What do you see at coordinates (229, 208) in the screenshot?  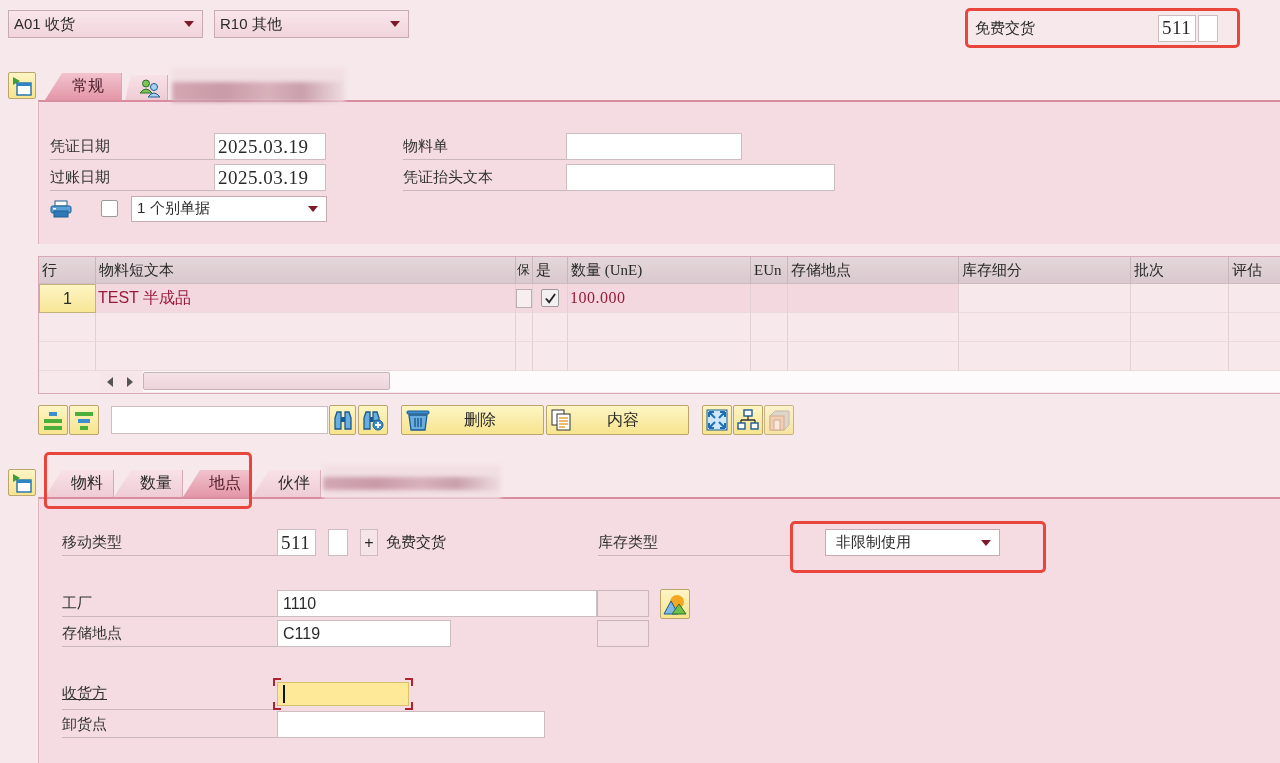 I see `dropdown: 1 个别单据` at bounding box center [229, 208].